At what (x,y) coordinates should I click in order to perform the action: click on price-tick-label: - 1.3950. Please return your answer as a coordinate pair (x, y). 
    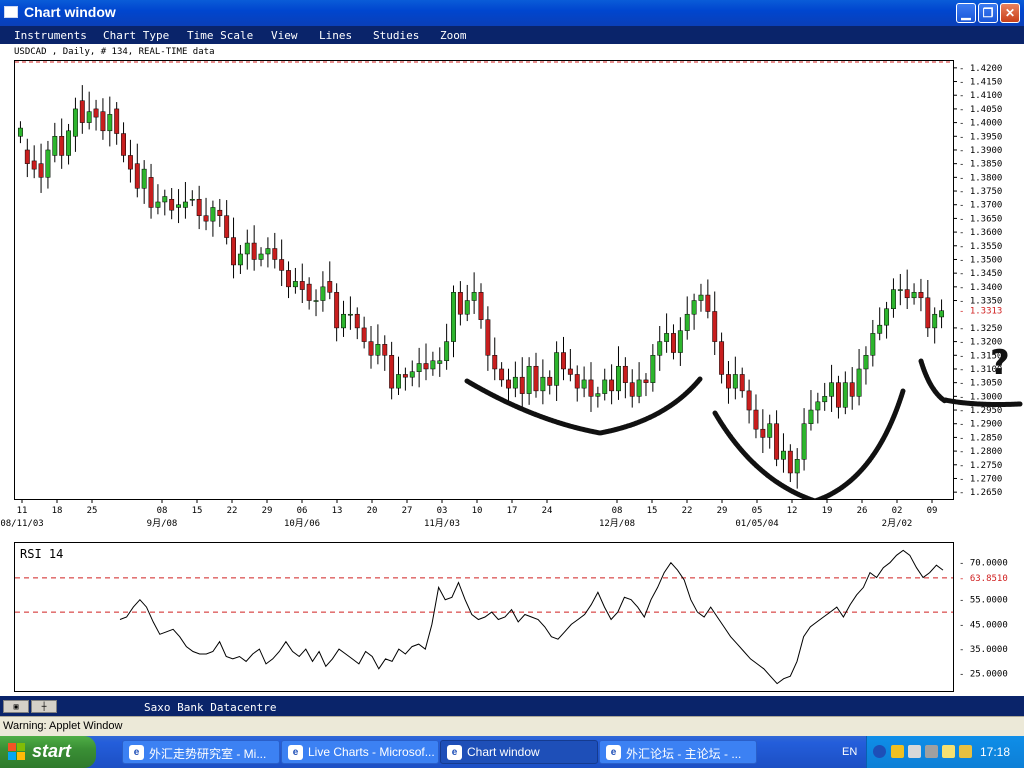
    Looking at the image, I should click on (980, 137).